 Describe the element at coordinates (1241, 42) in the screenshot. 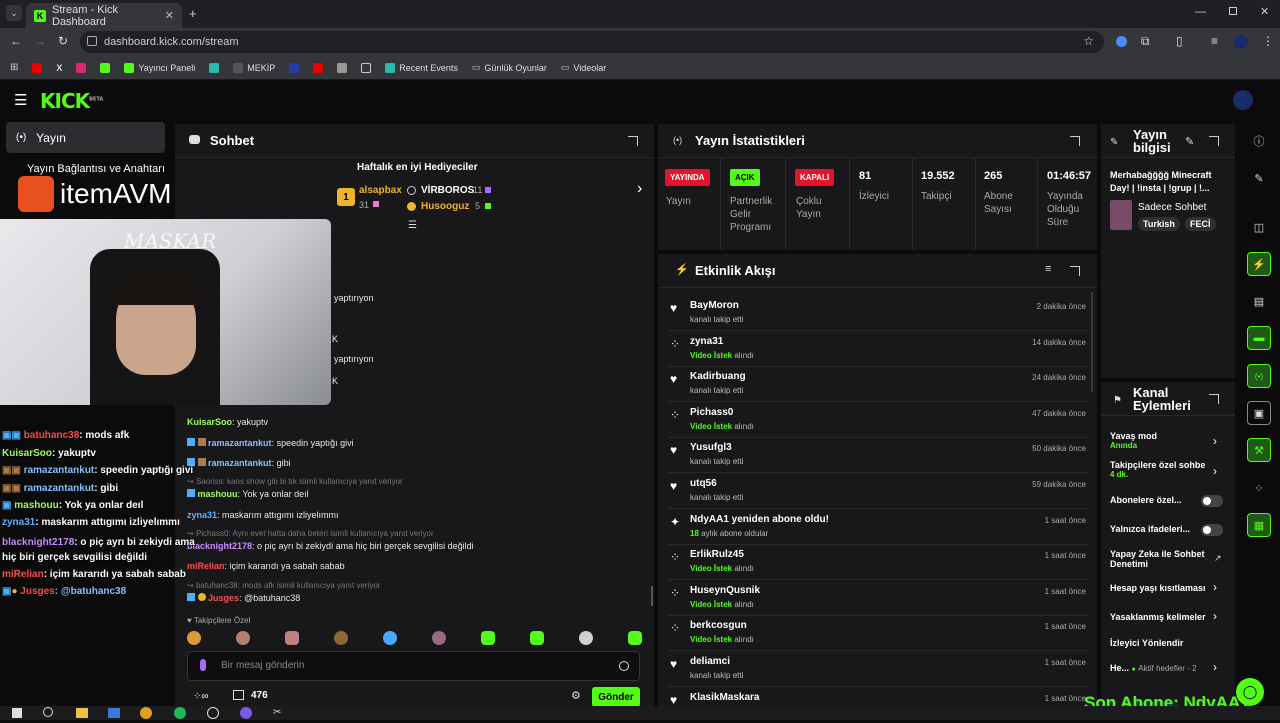

I see `profile-avatar` at that location.